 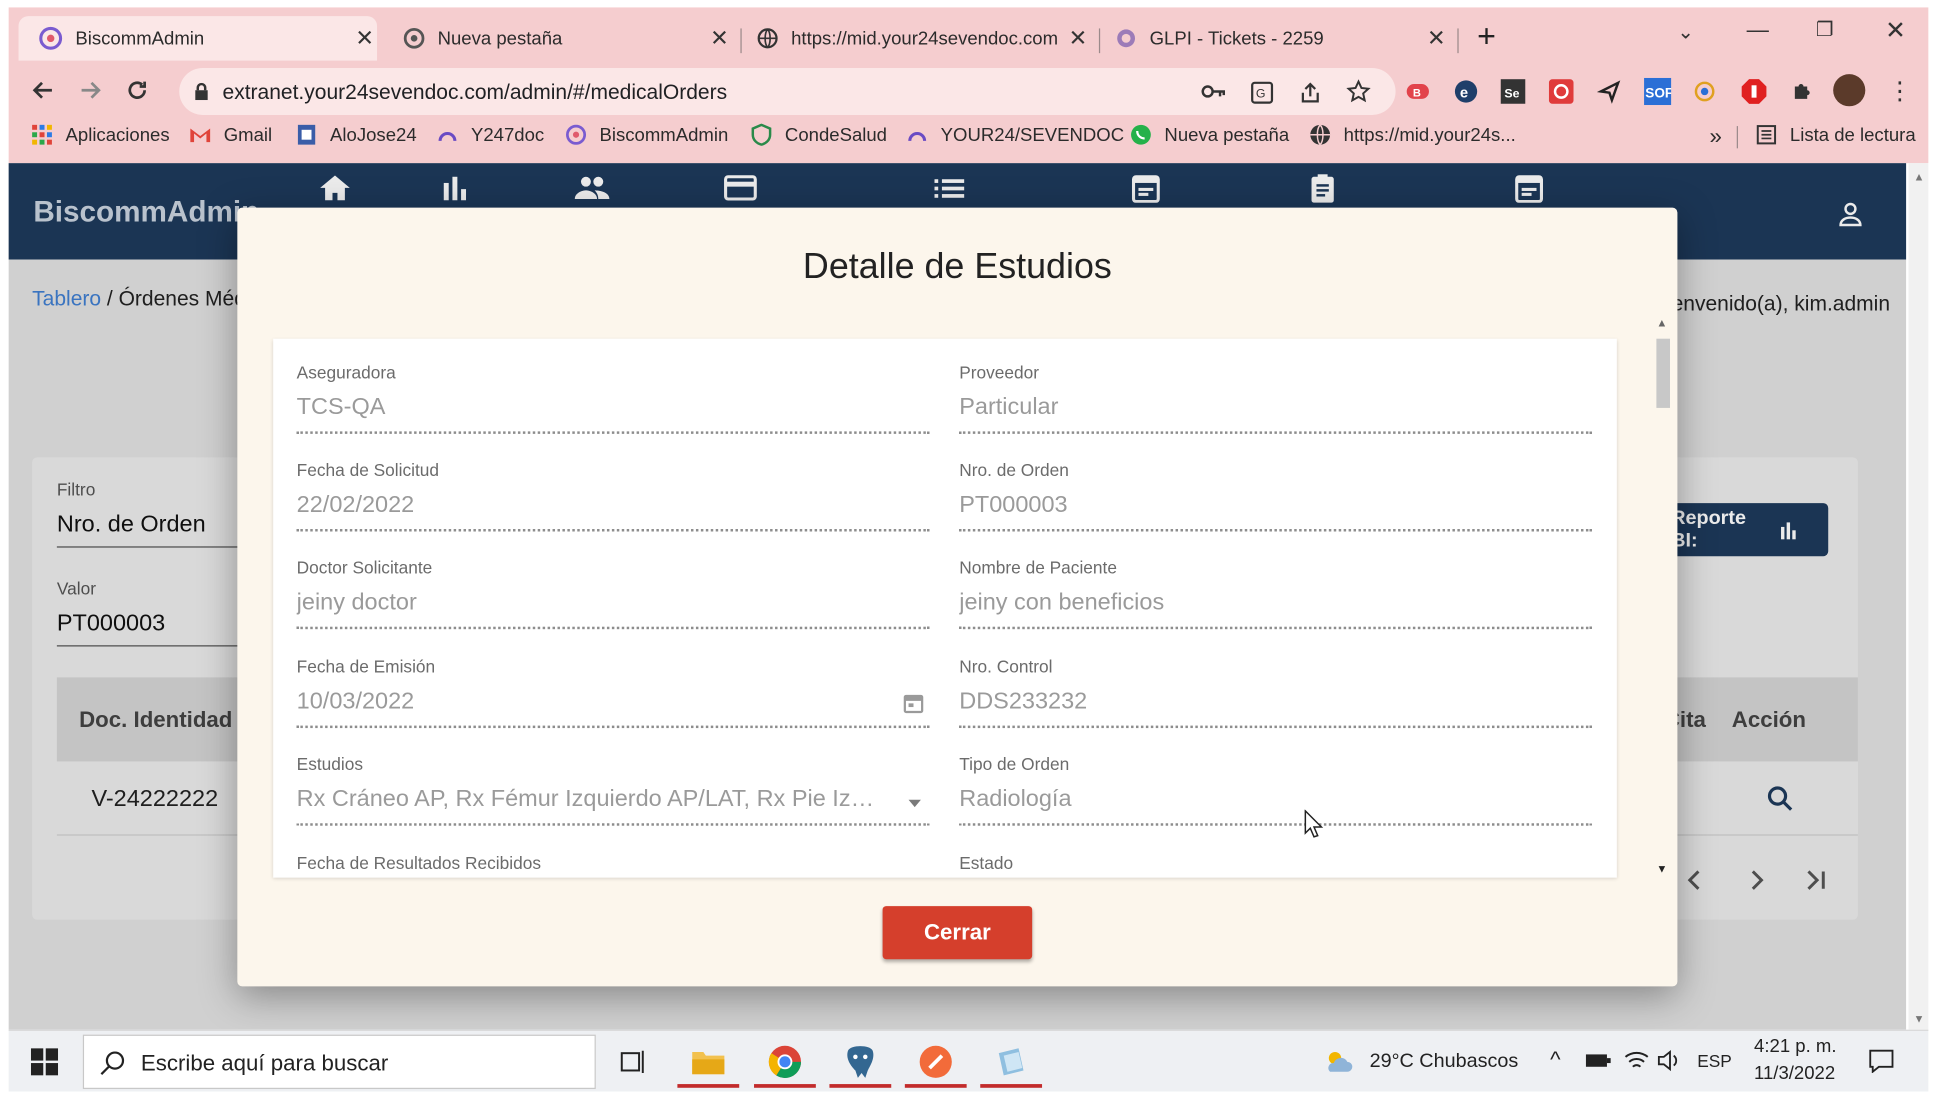 What do you see at coordinates (1849, 90) in the screenshot?
I see `profile-avatar` at bounding box center [1849, 90].